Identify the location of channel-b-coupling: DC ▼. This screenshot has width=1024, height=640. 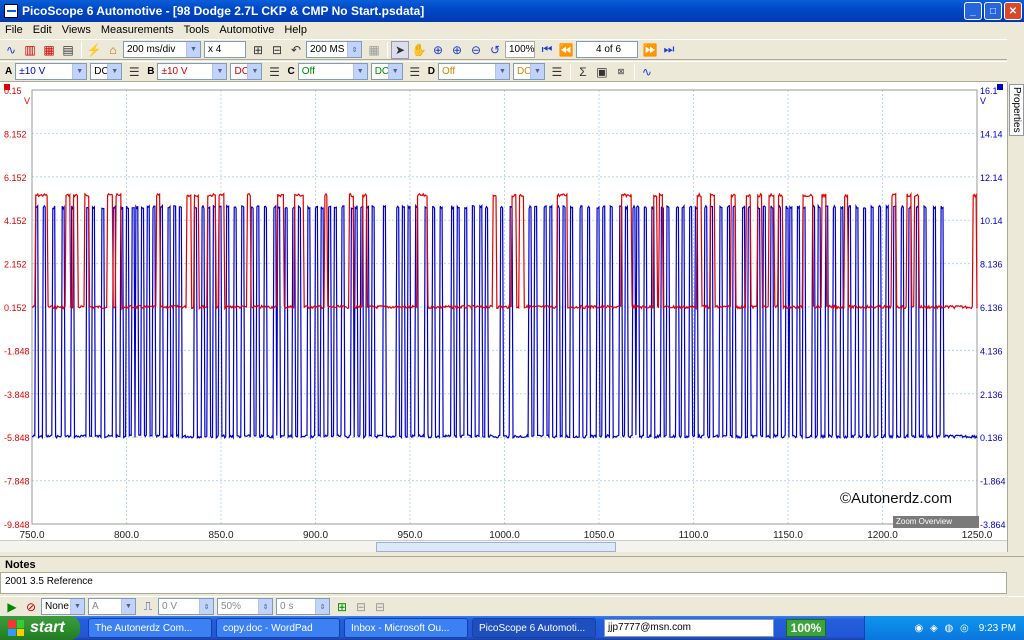
(246, 71).